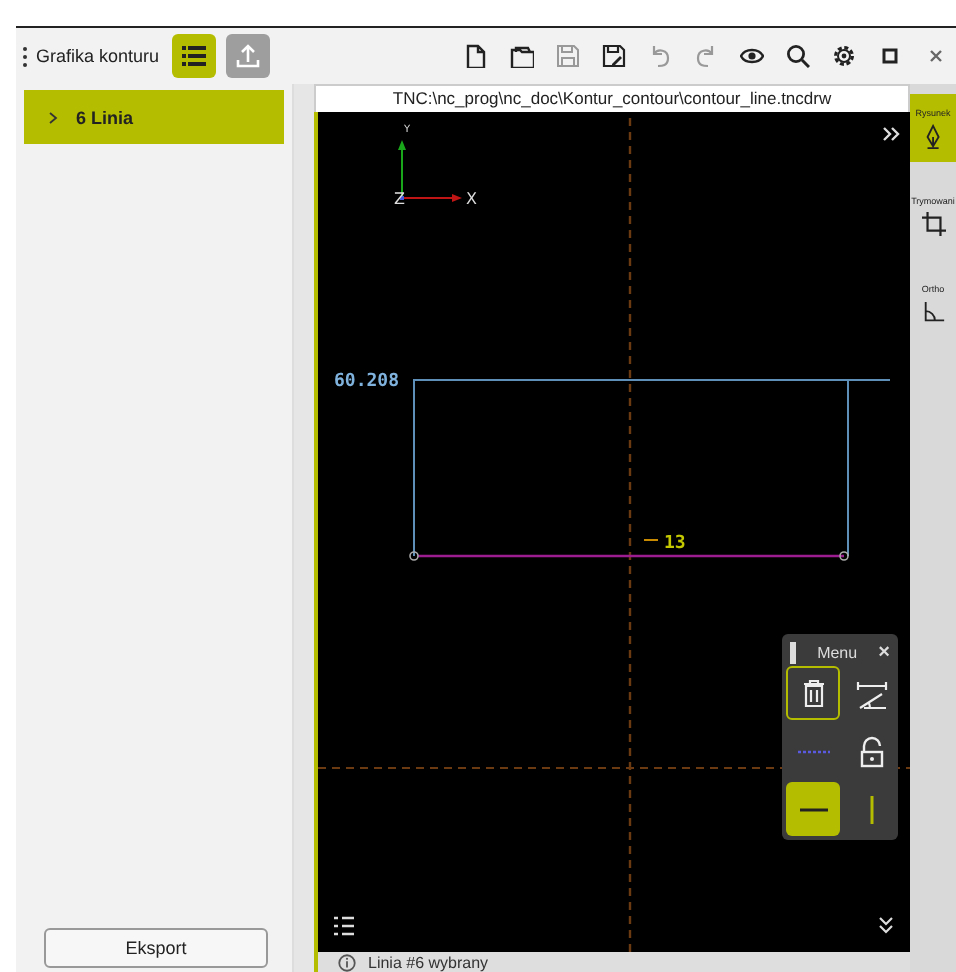  I want to click on save-edit-icon, so click(614, 56).